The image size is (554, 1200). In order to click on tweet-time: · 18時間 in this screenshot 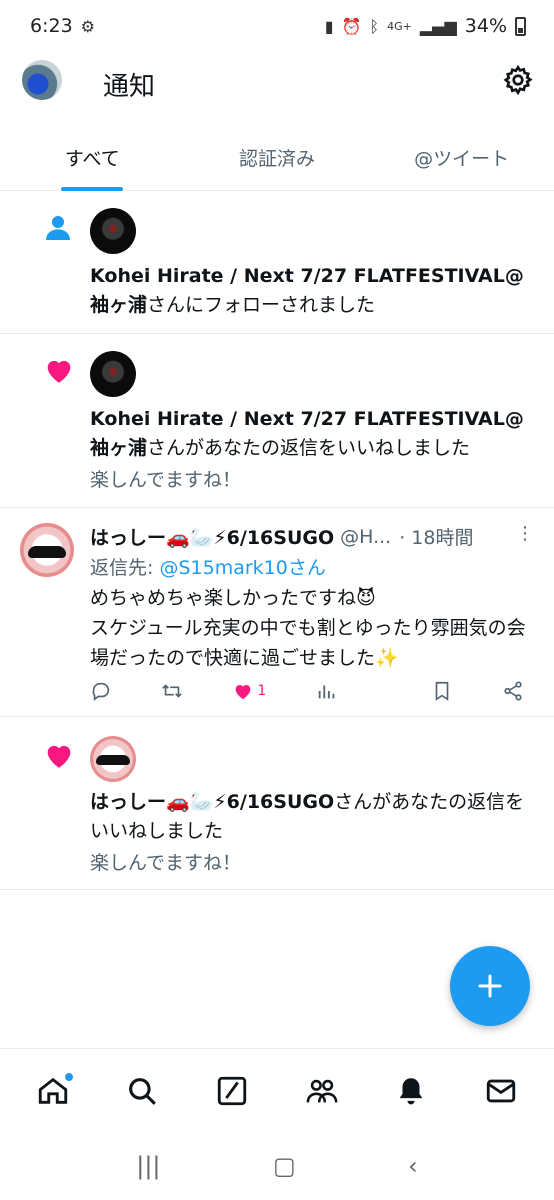, I will do `click(436, 538)`.